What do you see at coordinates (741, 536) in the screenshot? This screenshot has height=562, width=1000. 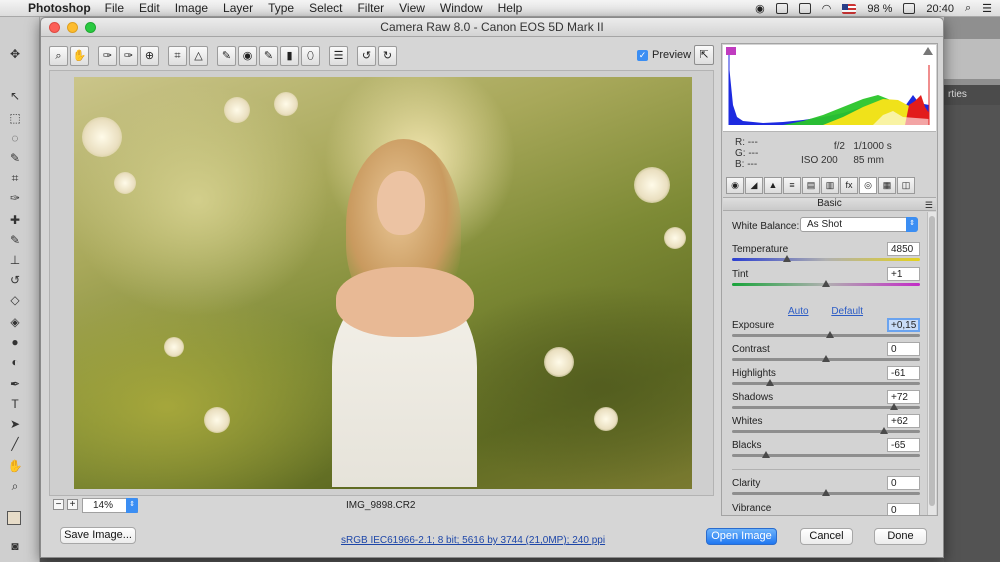 I see `open-image-button: Open Image` at bounding box center [741, 536].